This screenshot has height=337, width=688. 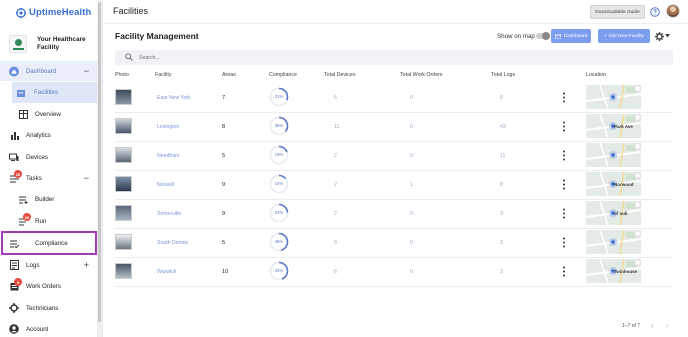 I want to click on table-row: Somerville 9 24% 2 0 3 of Indi, so click(x=394, y=214).